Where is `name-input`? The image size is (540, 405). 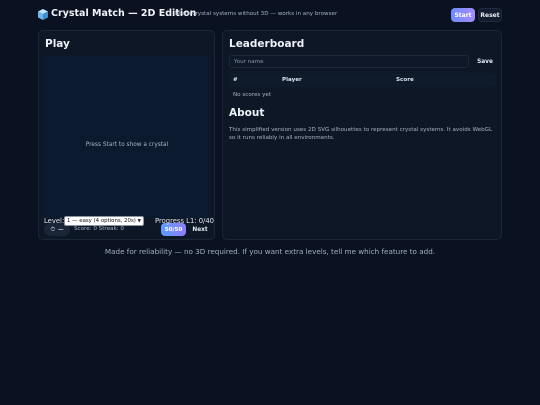
name-input is located at coordinates (349, 61).